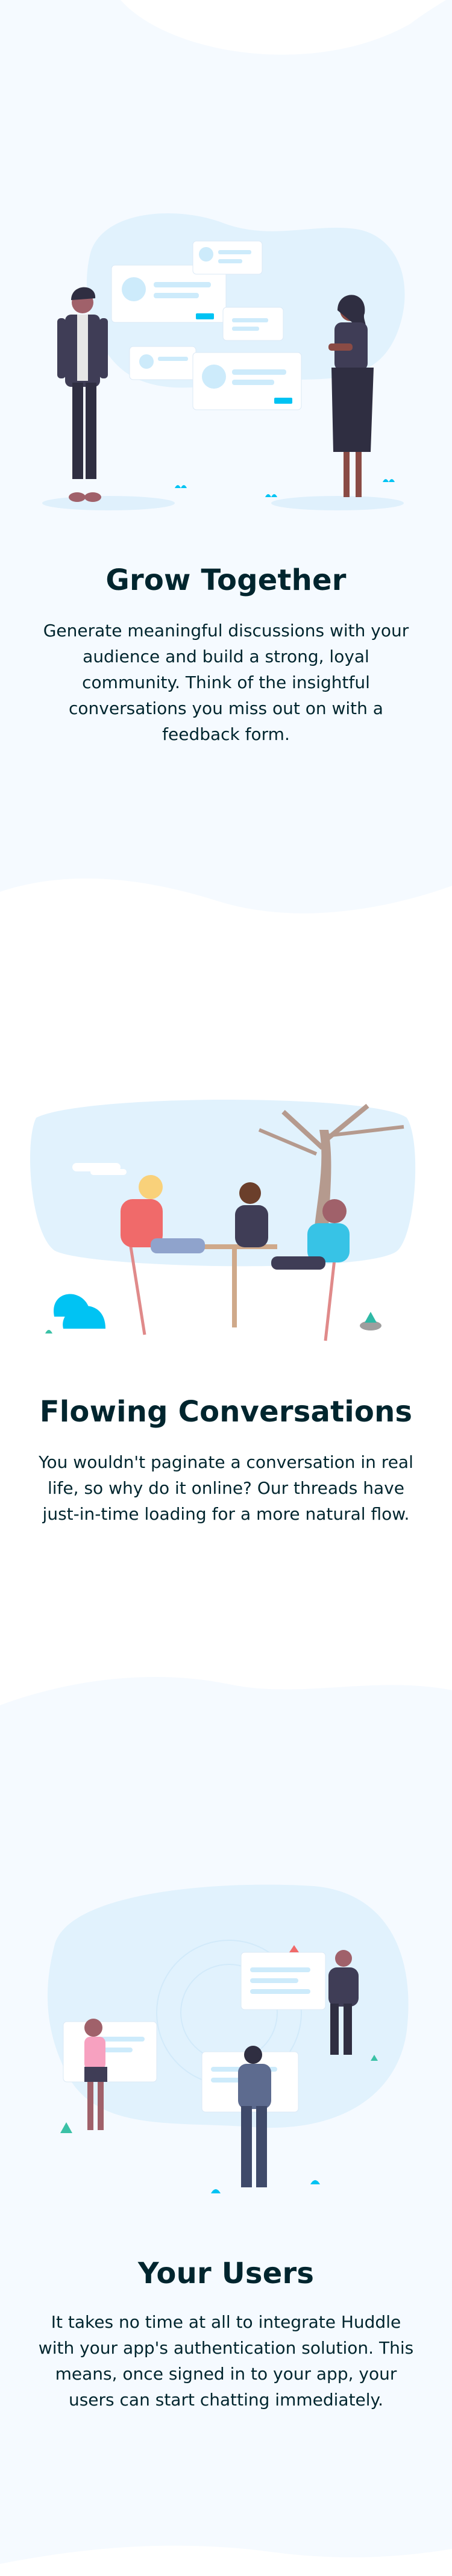  Describe the element at coordinates (226, 580) in the screenshot. I see `feature-title: Grow Together` at that location.